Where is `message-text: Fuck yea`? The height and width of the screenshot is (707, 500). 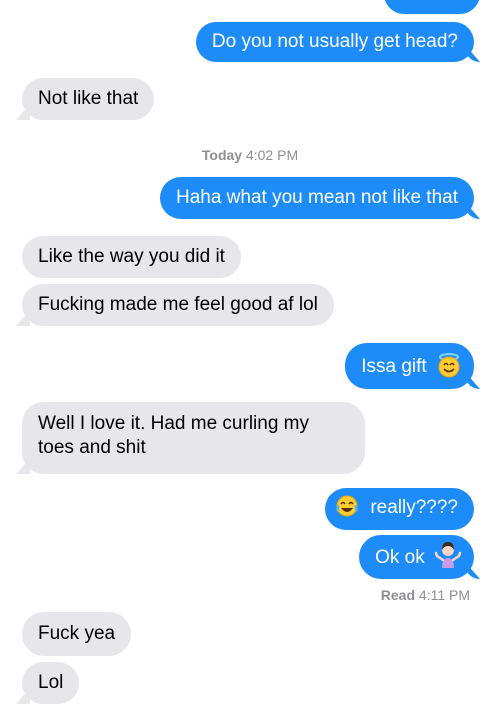 message-text: Fuck yea is located at coordinates (77, 633).